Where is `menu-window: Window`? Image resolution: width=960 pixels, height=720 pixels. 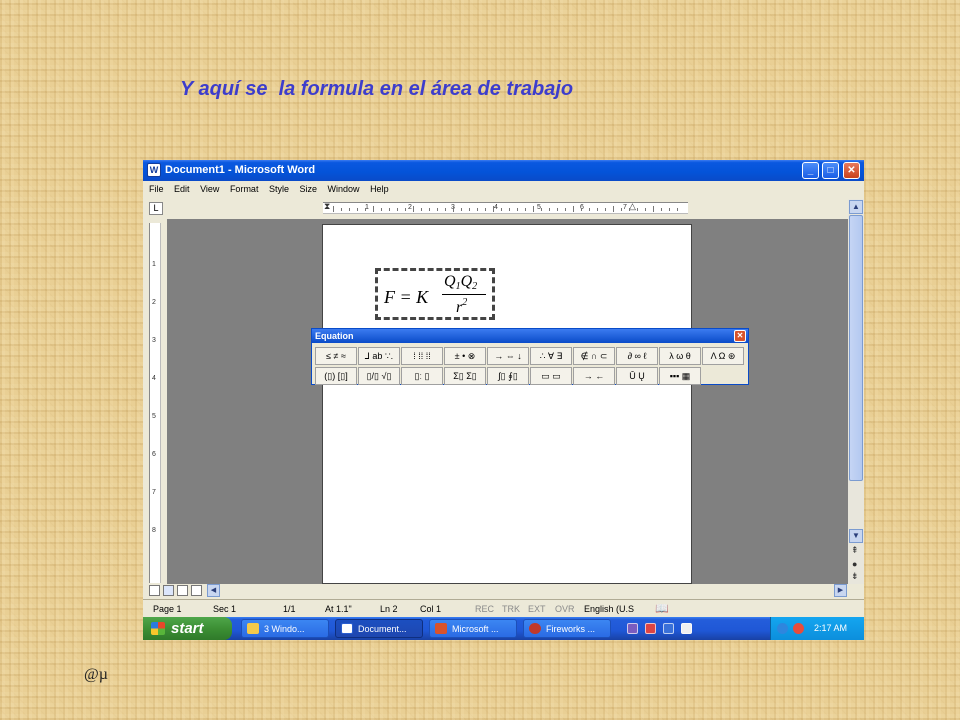
menu-window: Window is located at coordinates (344, 187).